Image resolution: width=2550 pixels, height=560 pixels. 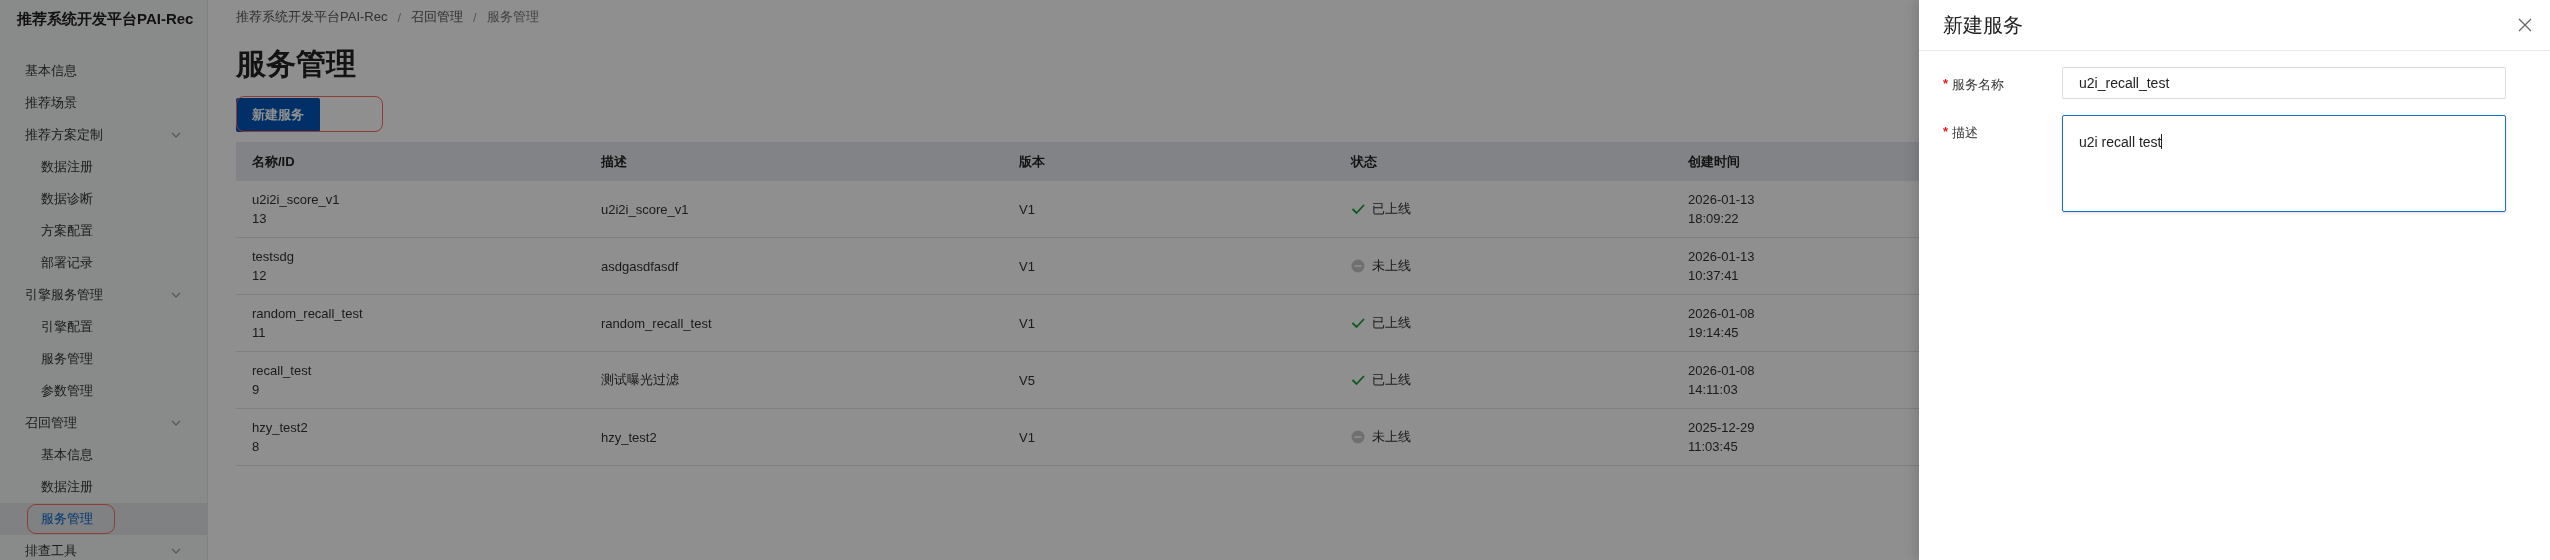 What do you see at coordinates (103, 263) in the screenshot?
I see `sidebar-item: 部署记录` at bounding box center [103, 263].